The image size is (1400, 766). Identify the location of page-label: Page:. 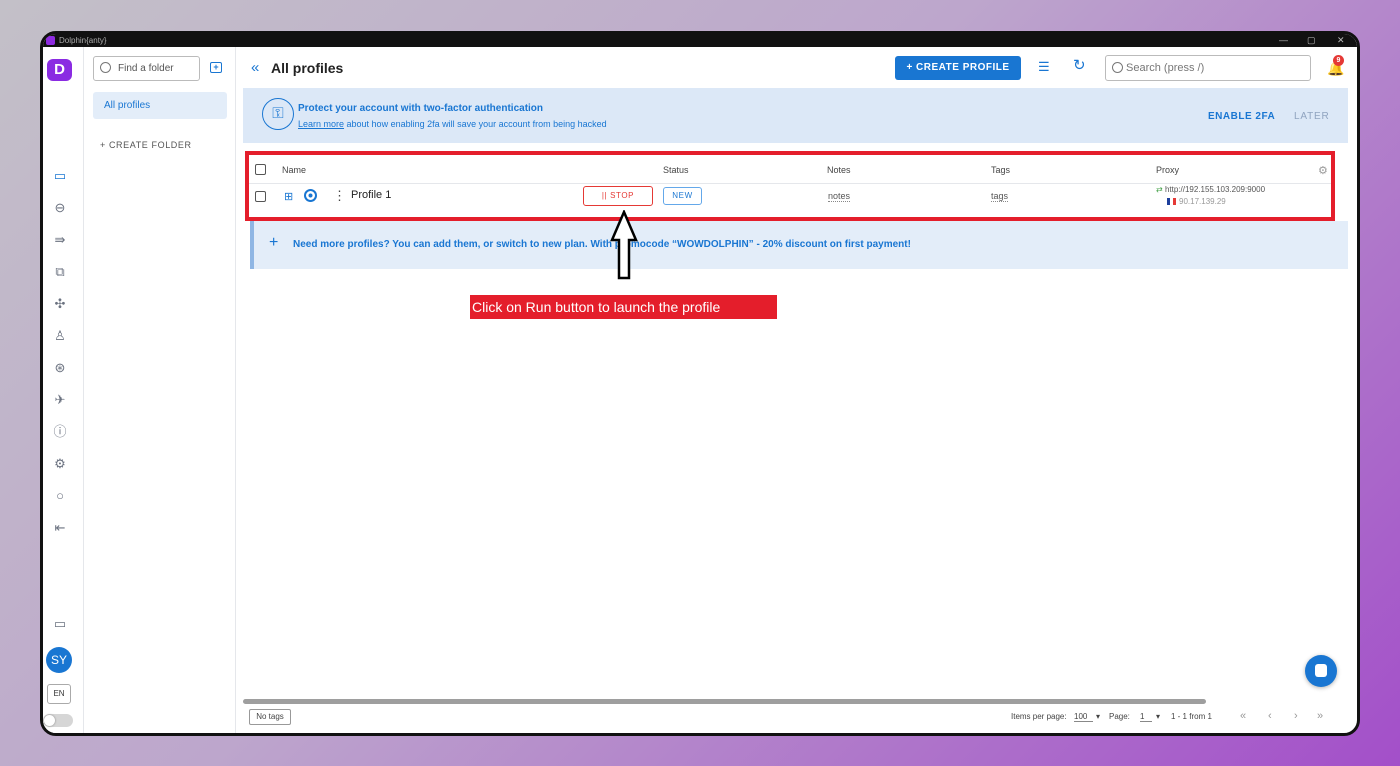
(1119, 716).